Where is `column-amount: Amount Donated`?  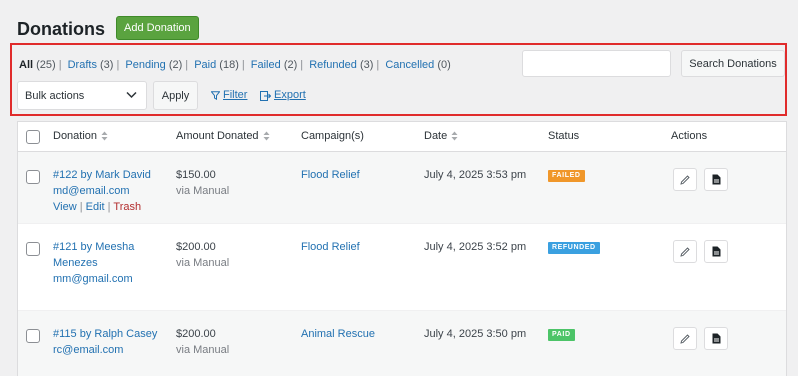
column-amount: Amount Donated is located at coordinates (223, 136).